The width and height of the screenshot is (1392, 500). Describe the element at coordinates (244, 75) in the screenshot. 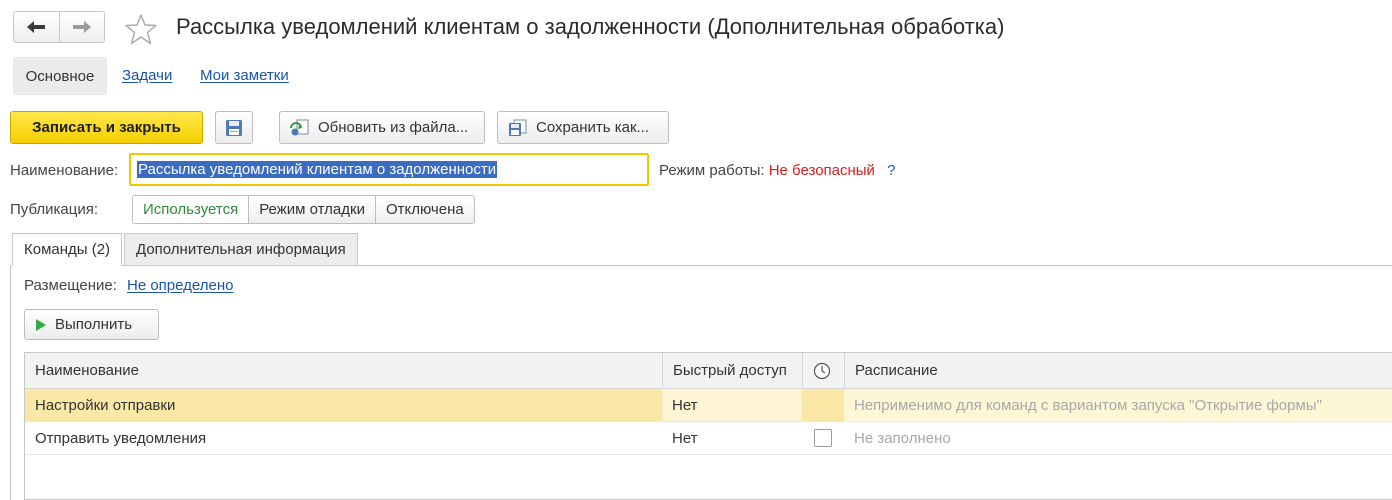

I see `tab-notes: Мои заметки` at that location.